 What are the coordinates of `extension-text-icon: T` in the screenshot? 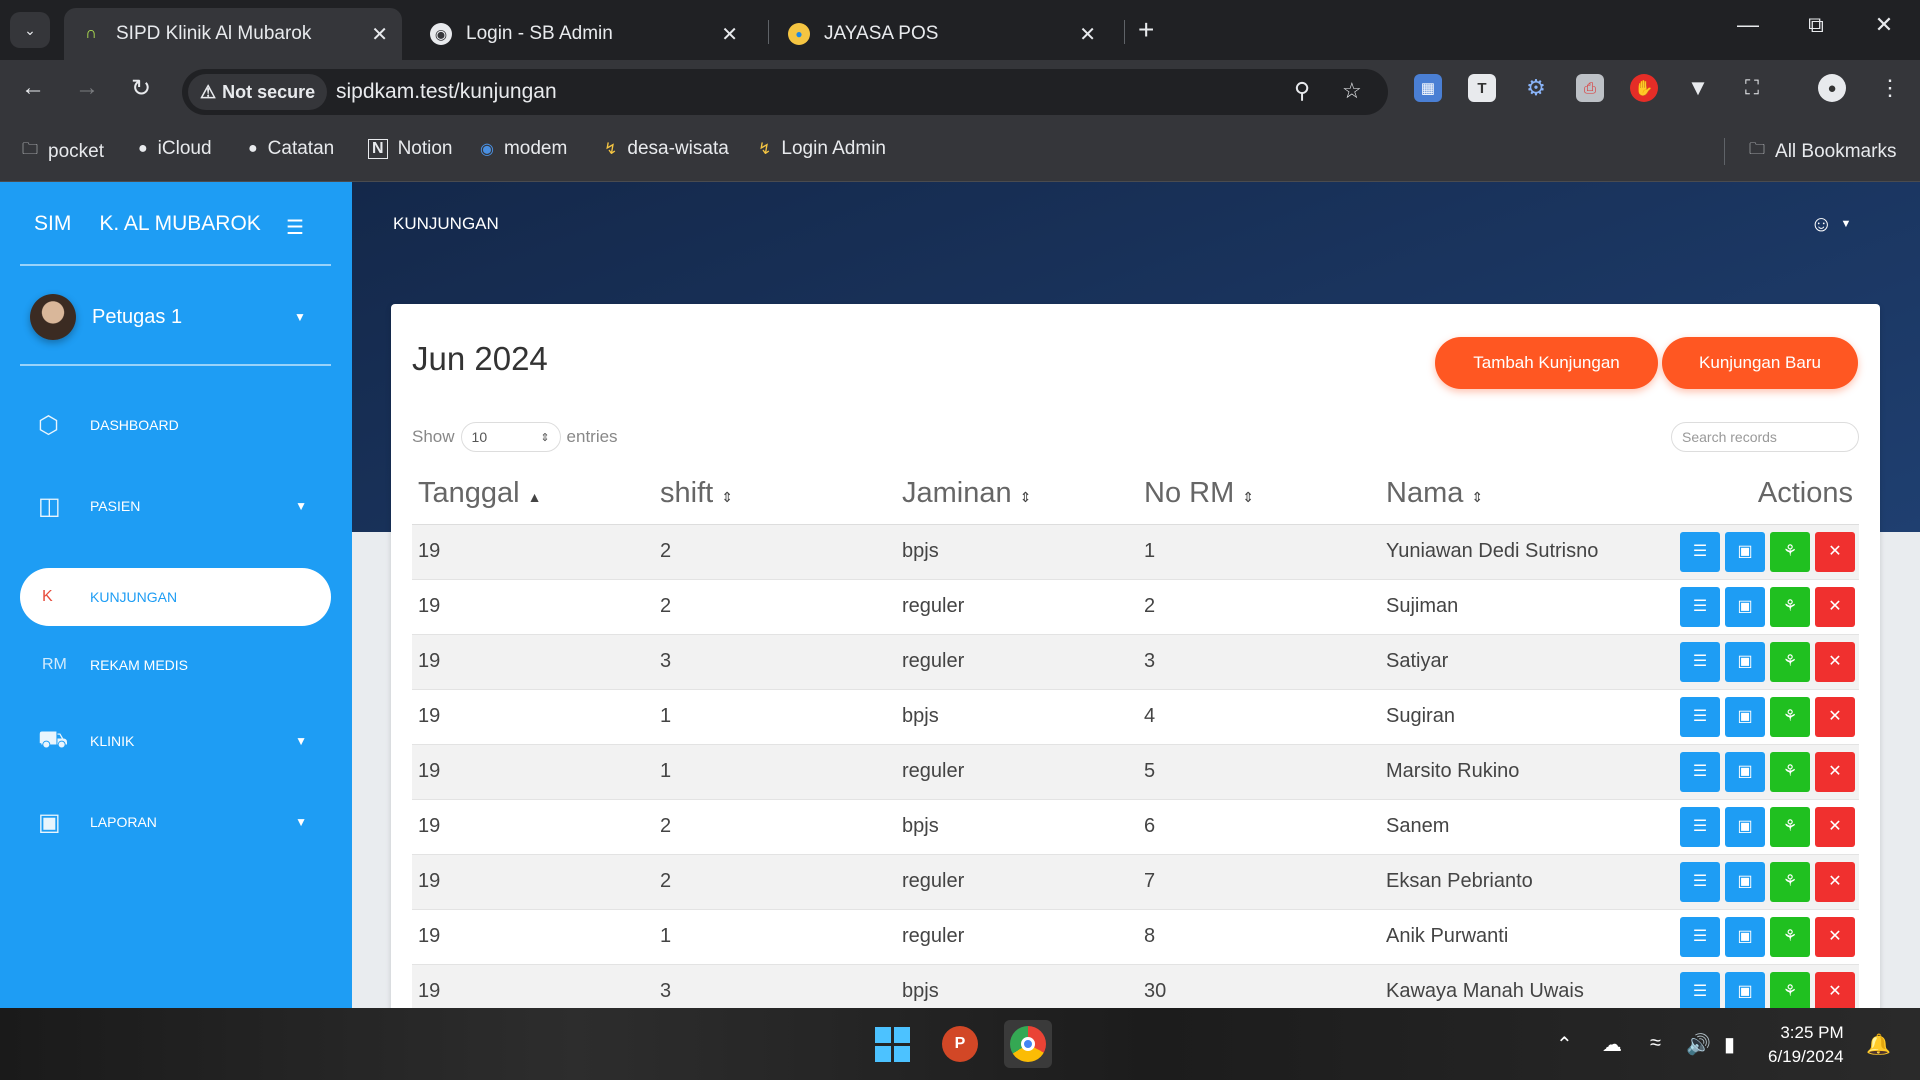 It's located at (1482, 88).